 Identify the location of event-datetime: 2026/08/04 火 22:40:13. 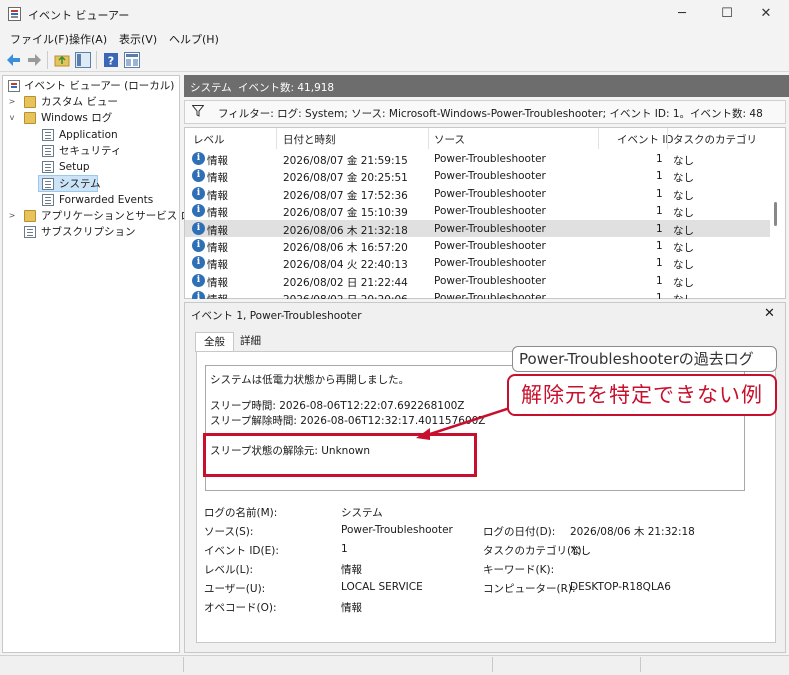
(345, 265).